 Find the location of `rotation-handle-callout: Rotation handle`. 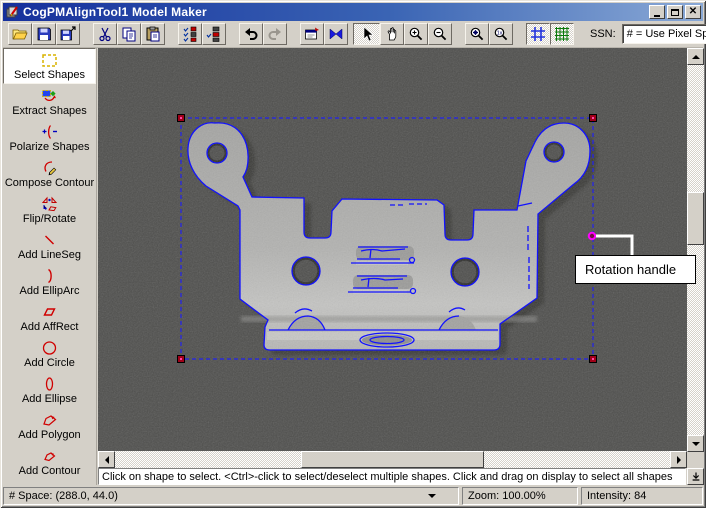

rotation-handle-callout: Rotation handle is located at coordinates (635, 269).